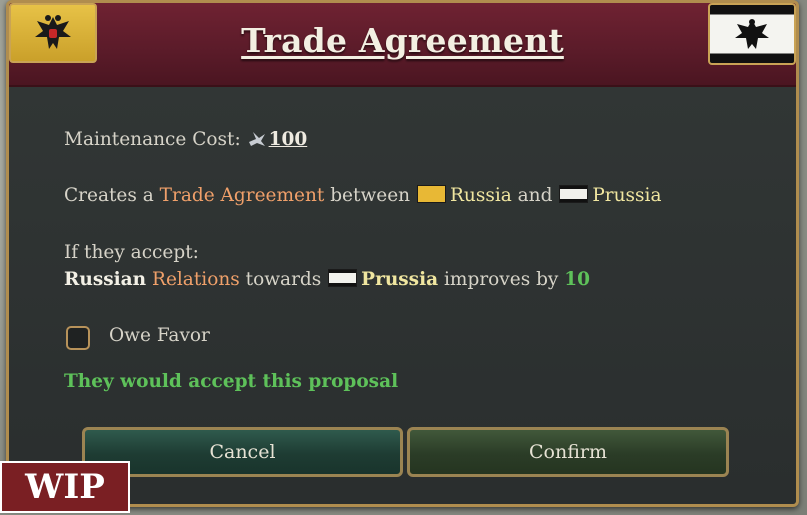 This screenshot has height=515, width=807. Describe the element at coordinates (399, 279) in the screenshot. I see `relations-target: Prussia` at that location.